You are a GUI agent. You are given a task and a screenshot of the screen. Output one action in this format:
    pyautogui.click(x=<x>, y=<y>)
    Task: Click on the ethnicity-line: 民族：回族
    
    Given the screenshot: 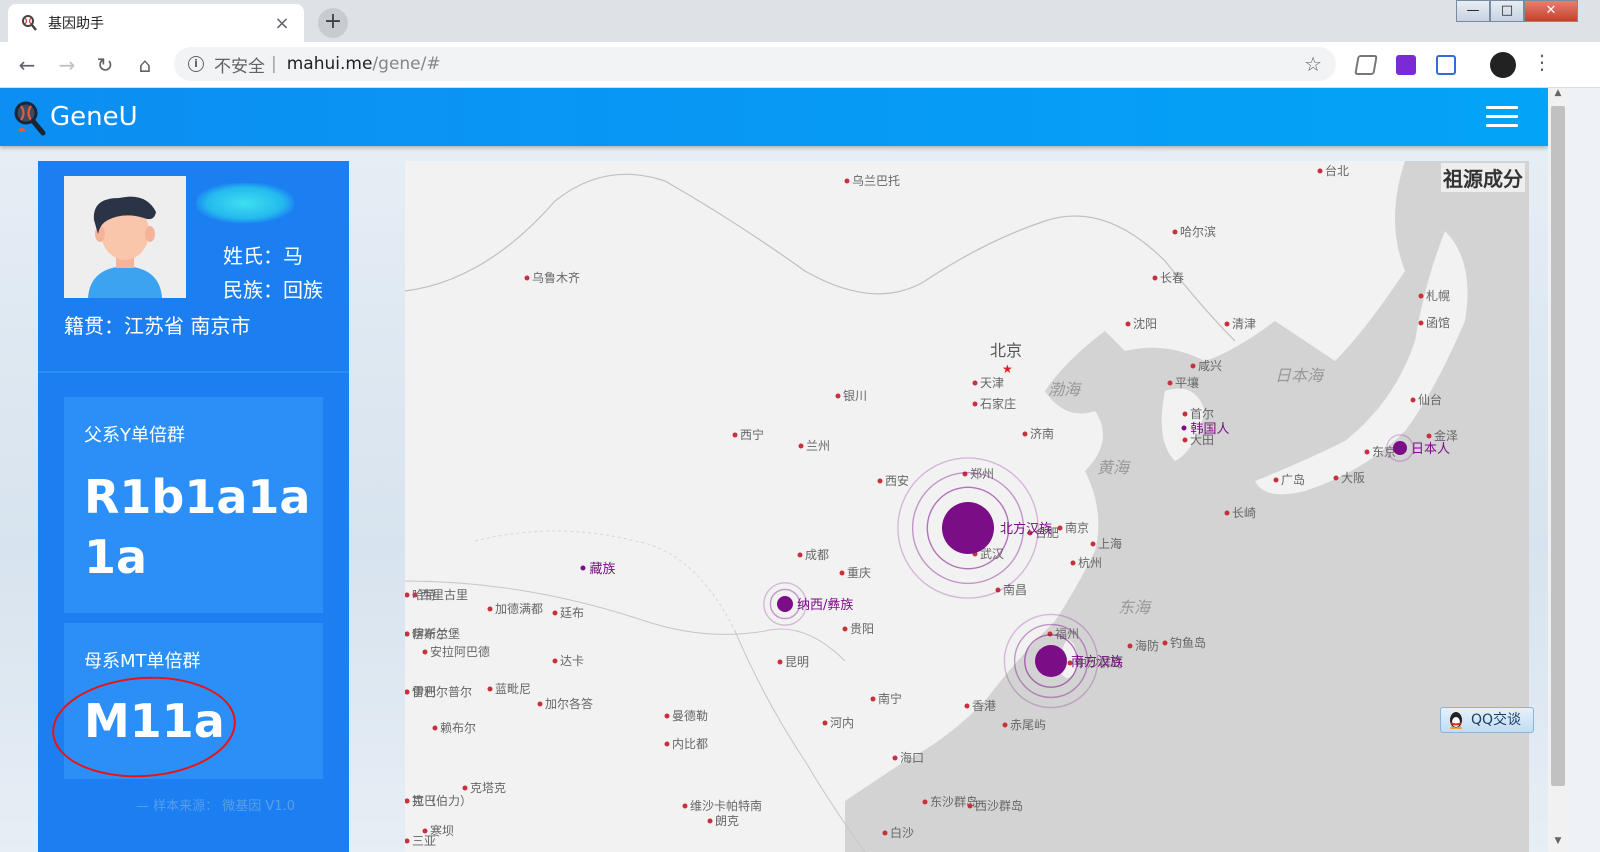 What is the action you would take?
    pyautogui.click(x=273, y=290)
    